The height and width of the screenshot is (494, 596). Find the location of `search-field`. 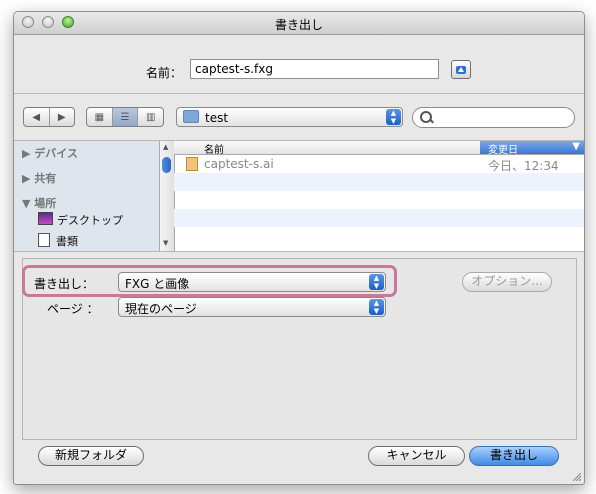

search-field is located at coordinates (493, 117).